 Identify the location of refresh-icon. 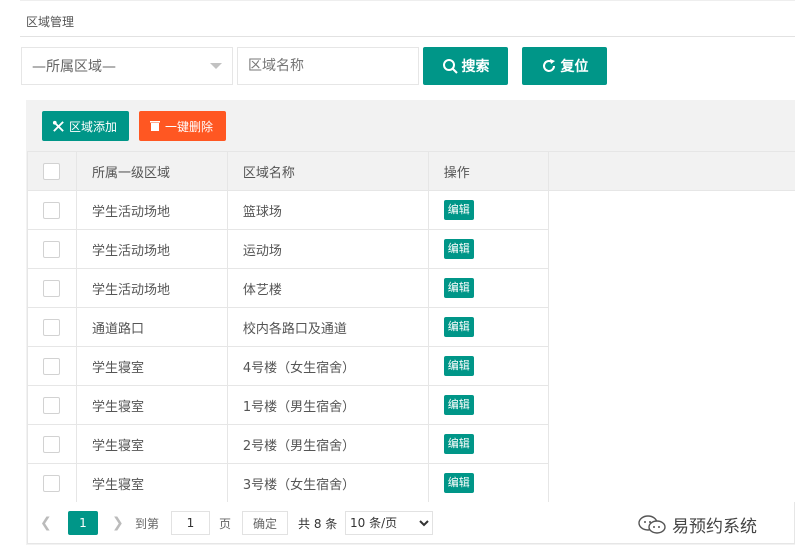
(548, 65).